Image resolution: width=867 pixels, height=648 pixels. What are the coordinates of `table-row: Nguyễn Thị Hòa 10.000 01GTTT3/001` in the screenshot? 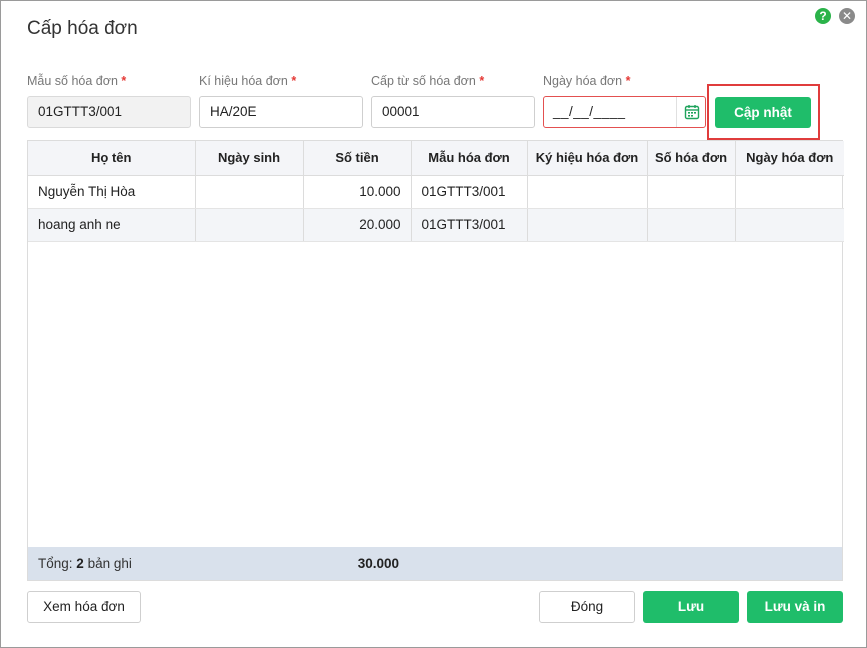 It's located at (436, 192).